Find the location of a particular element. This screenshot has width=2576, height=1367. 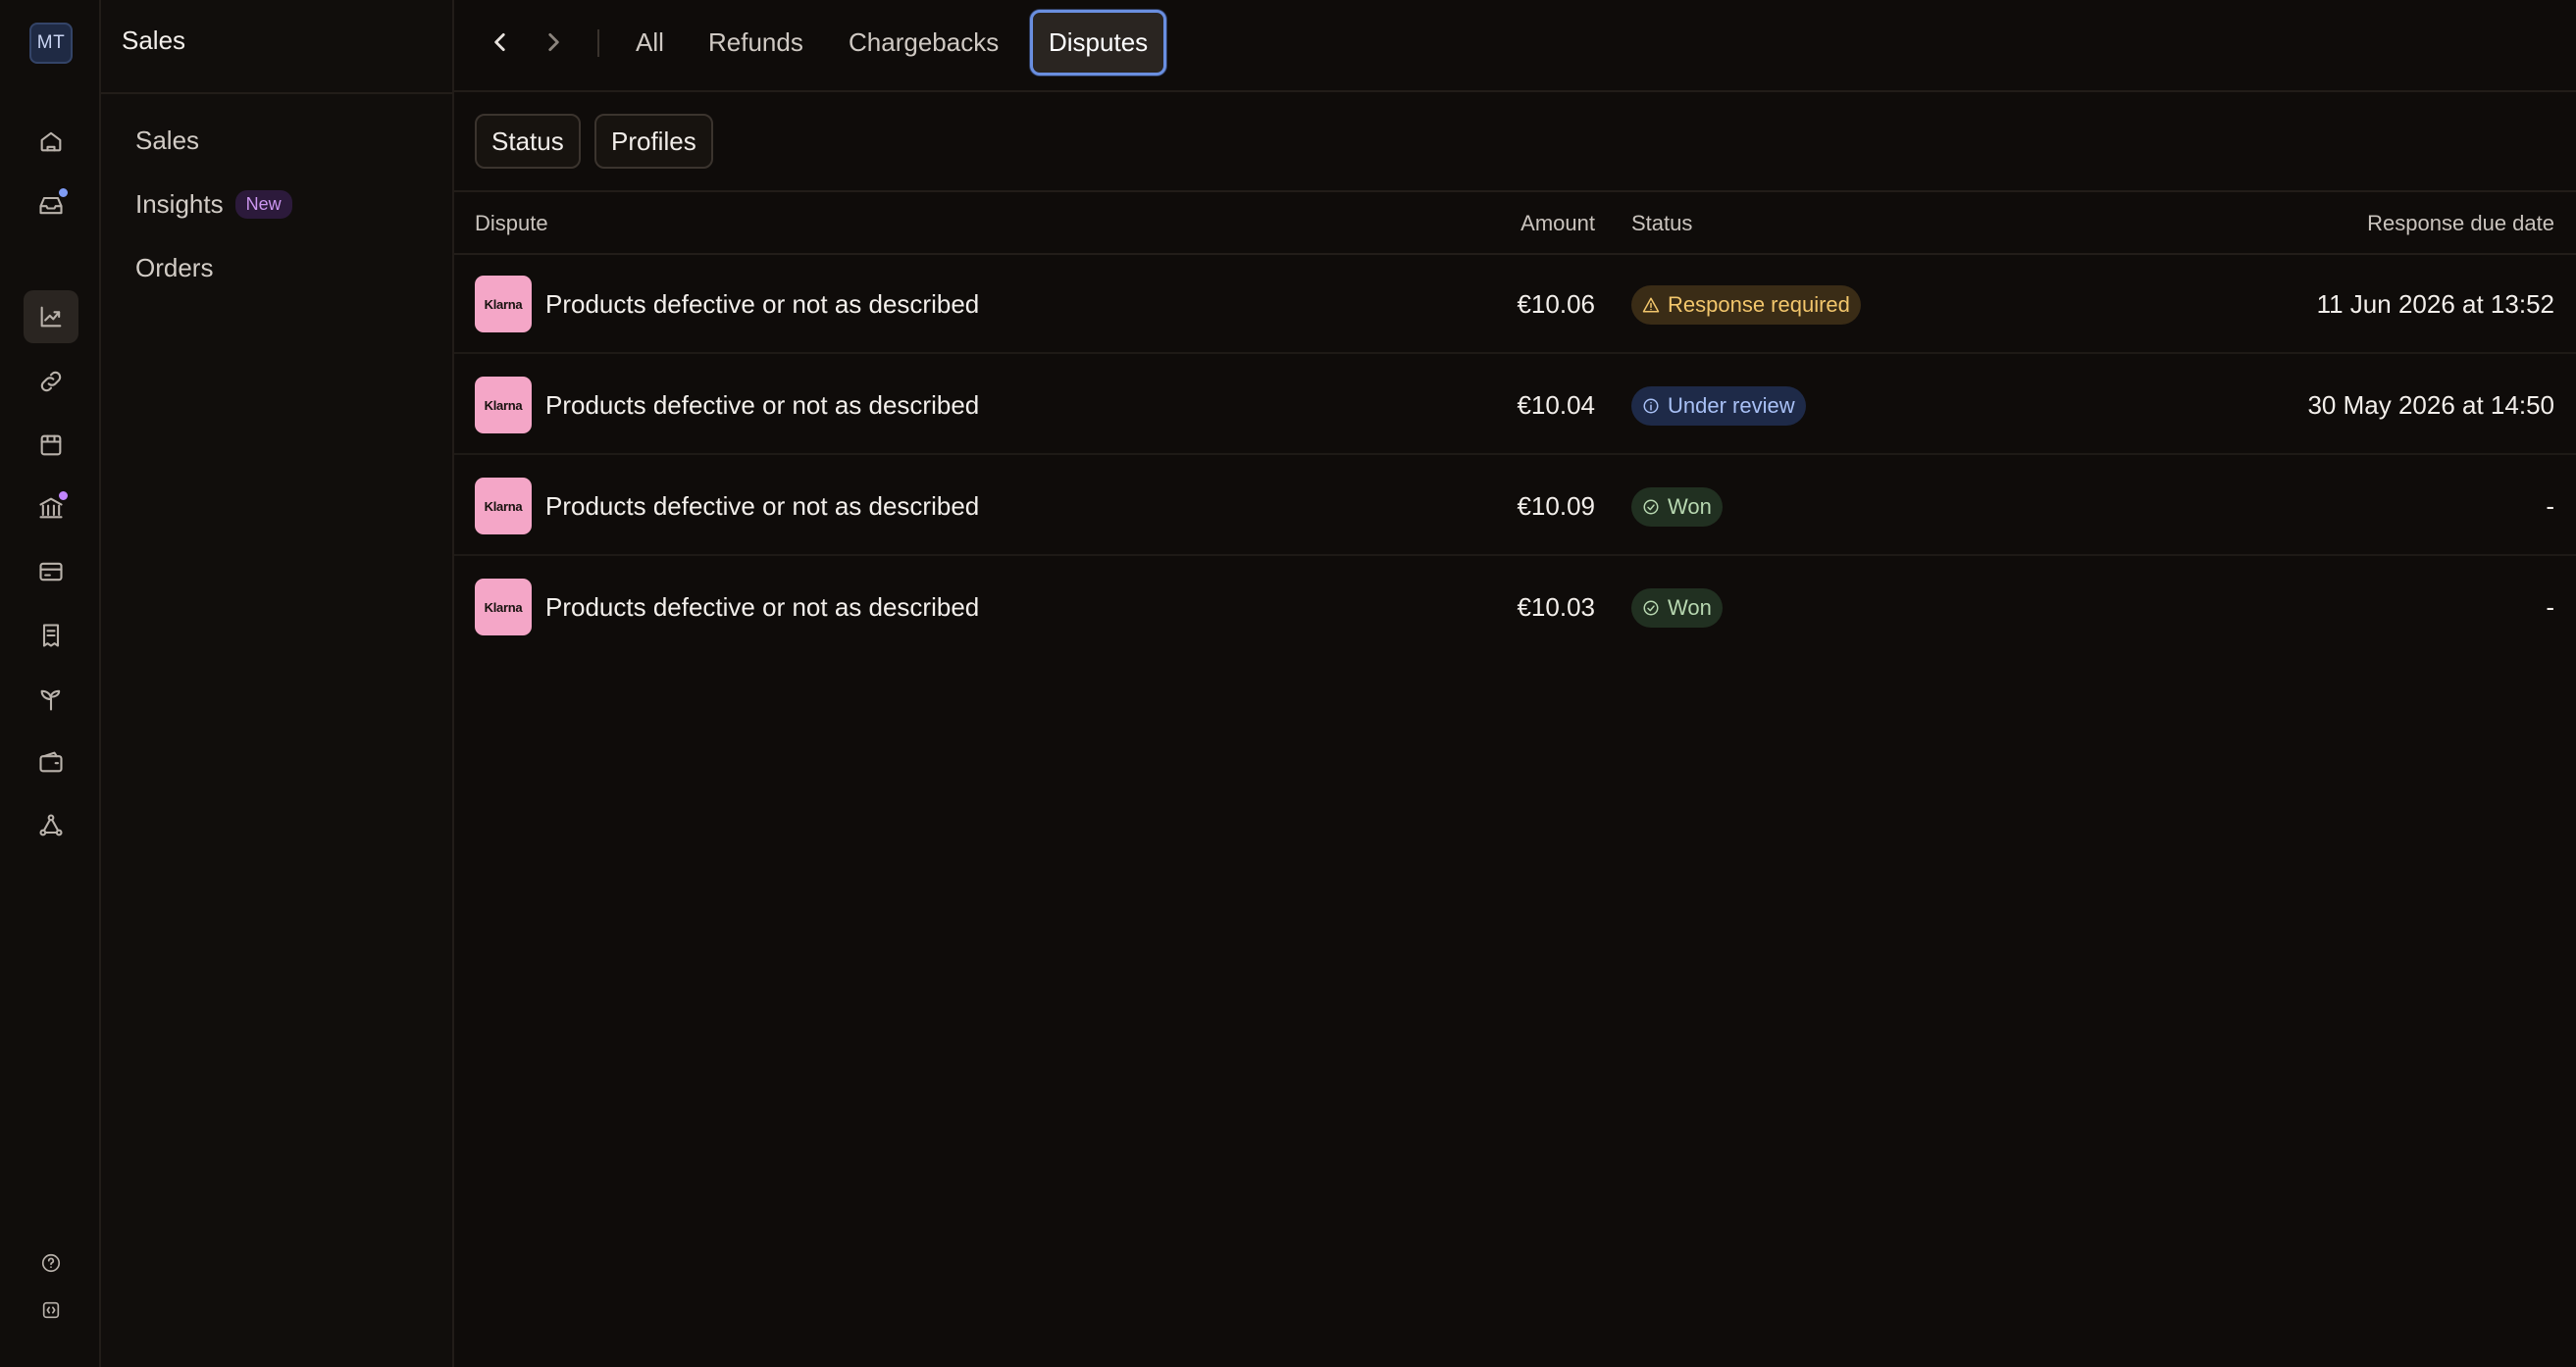

column-header-dispute: Dispute is located at coordinates (511, 224).